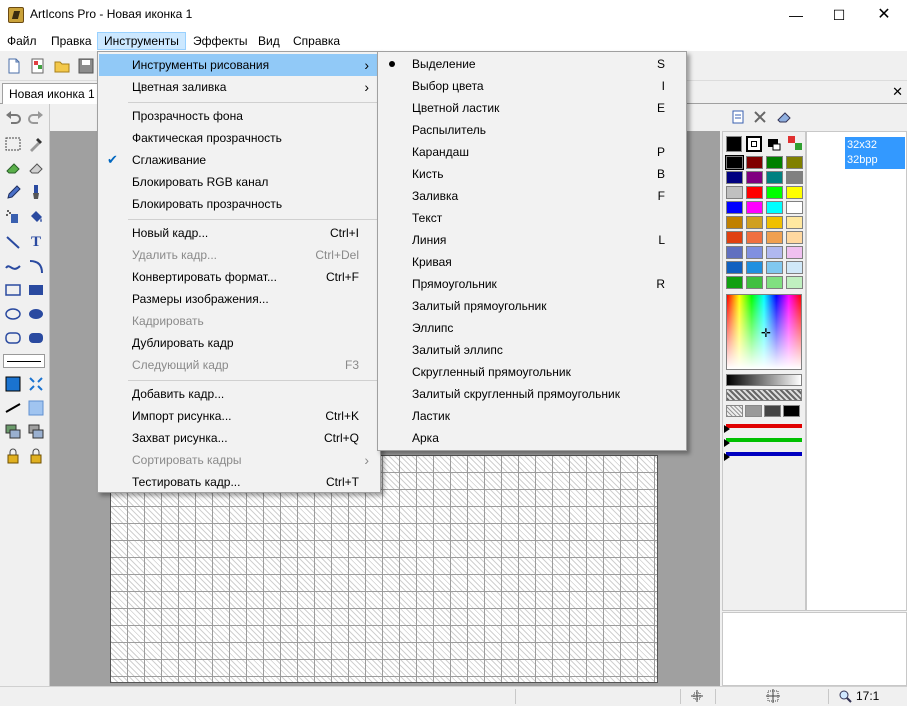 The width and height of the screenshot is (907, 706). Describe the element at coordinates (36, 118) in the screenshot. I see `redo-icon` at that location.